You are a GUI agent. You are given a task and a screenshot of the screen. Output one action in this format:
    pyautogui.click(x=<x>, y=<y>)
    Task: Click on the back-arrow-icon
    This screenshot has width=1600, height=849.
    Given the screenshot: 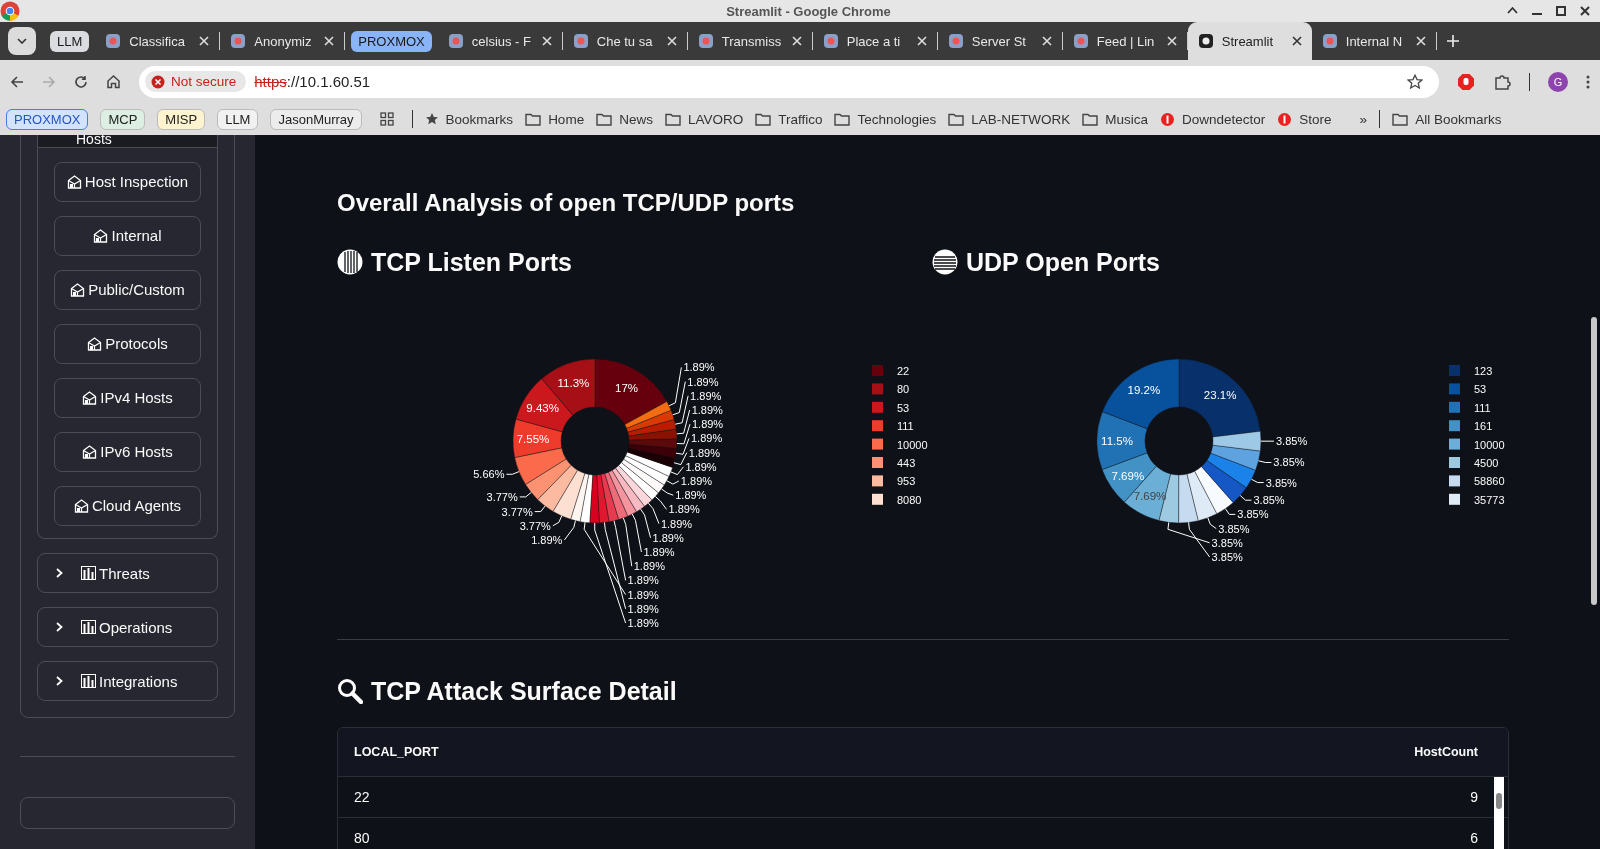 What is the action you would take?
    pyautogui.click(x=17, y=81)
    